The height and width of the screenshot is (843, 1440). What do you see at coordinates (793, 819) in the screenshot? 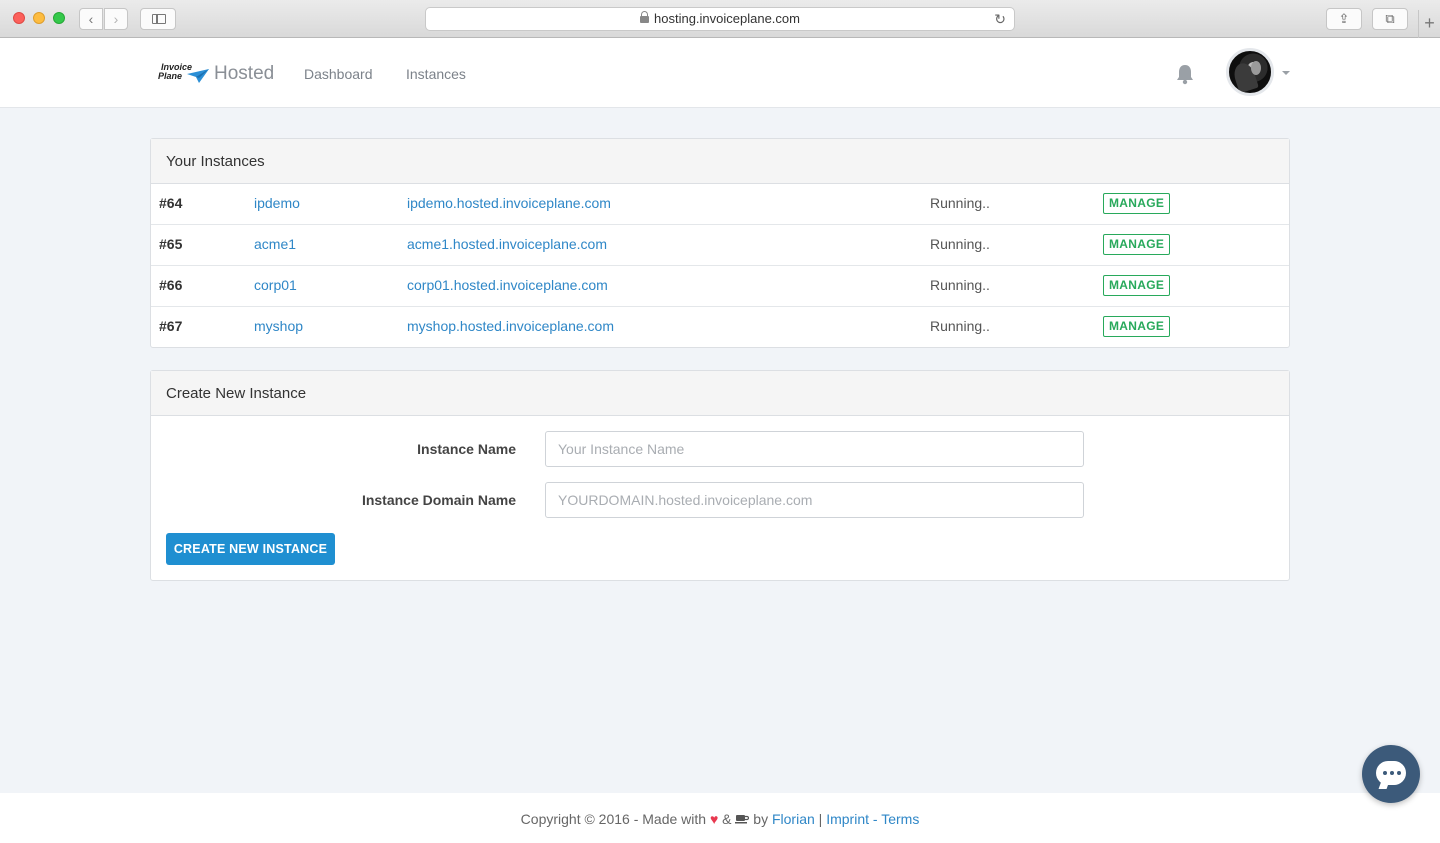
I see `author-link: Florian` at bounding box center [793, 819].